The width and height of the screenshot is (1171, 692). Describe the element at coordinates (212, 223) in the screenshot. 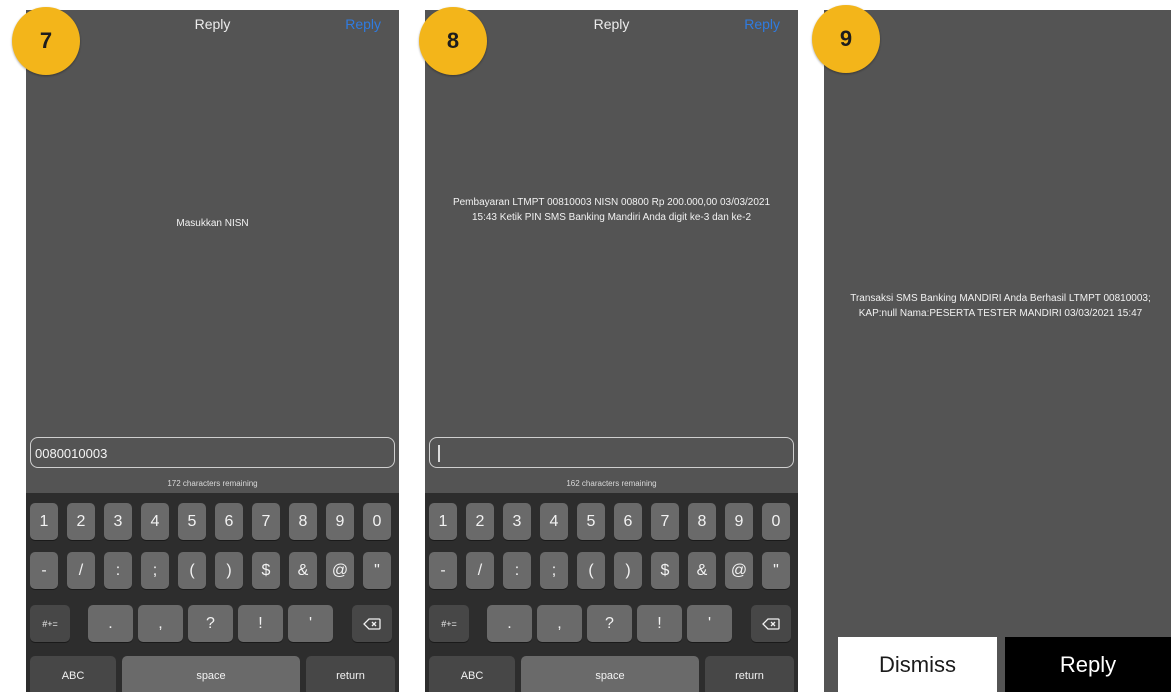

I see `message-text: Masukkan NISN` at that location.